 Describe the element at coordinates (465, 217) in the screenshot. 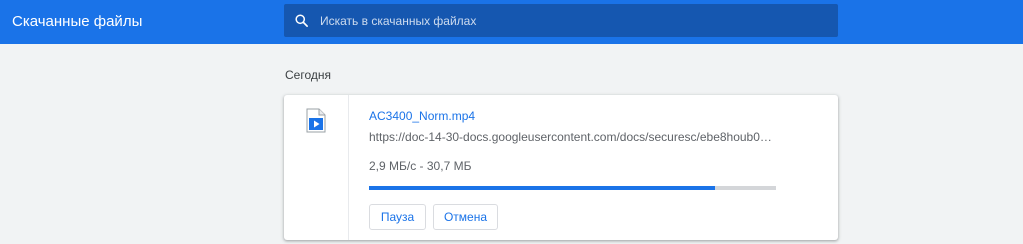

I see `cancel-button: Отмена` at that location.